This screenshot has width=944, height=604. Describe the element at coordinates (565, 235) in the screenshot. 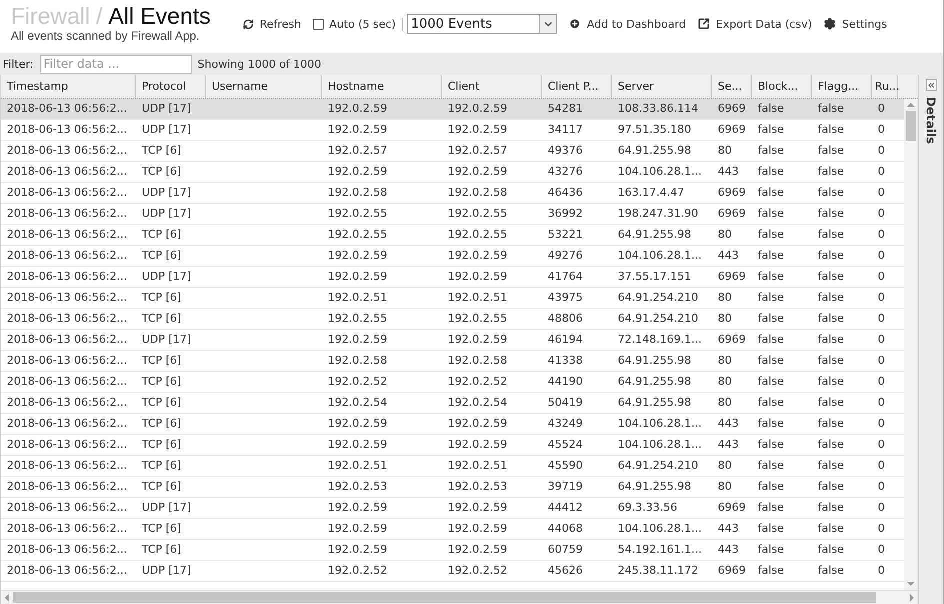

I see `table-cell-text: 53221` at that location.